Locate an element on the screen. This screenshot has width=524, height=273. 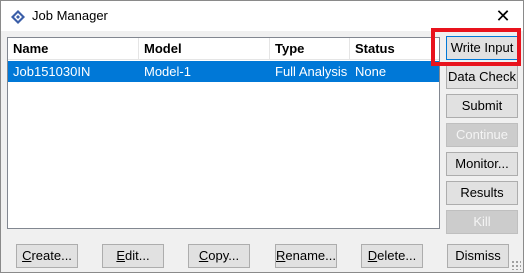
close-button: ✕ is located at coordinates (503, 16).